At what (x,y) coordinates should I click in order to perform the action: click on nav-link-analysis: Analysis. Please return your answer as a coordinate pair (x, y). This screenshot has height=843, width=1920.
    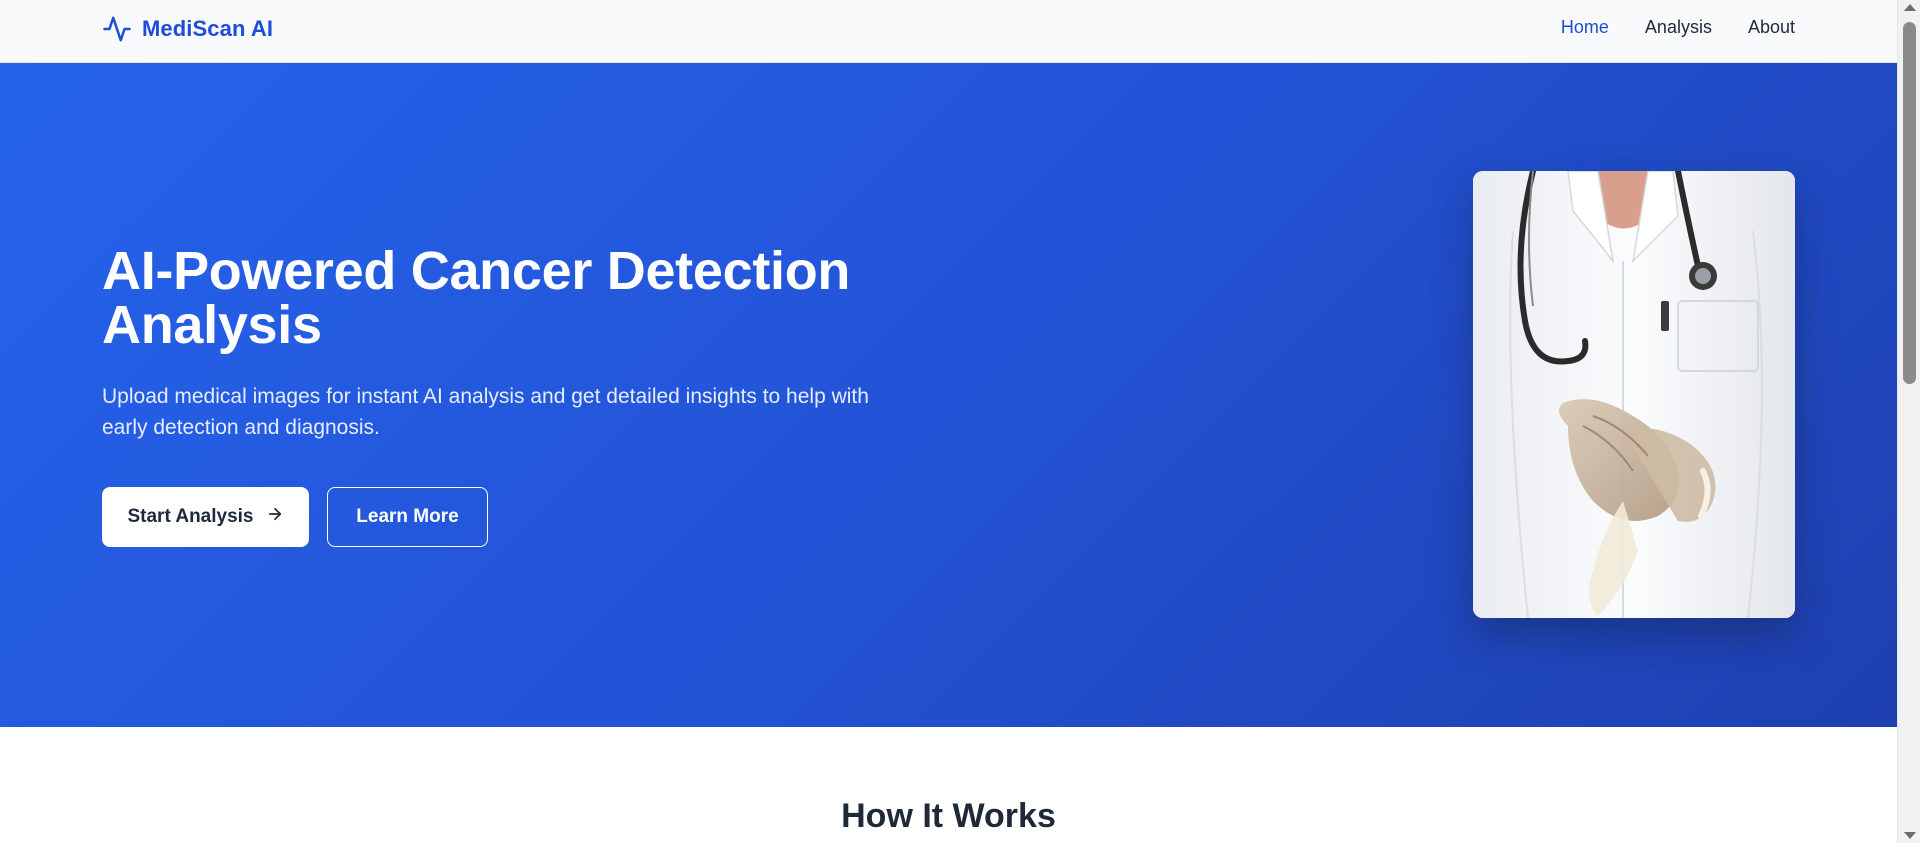
    Looking at the image, I should click on (1678, 27).